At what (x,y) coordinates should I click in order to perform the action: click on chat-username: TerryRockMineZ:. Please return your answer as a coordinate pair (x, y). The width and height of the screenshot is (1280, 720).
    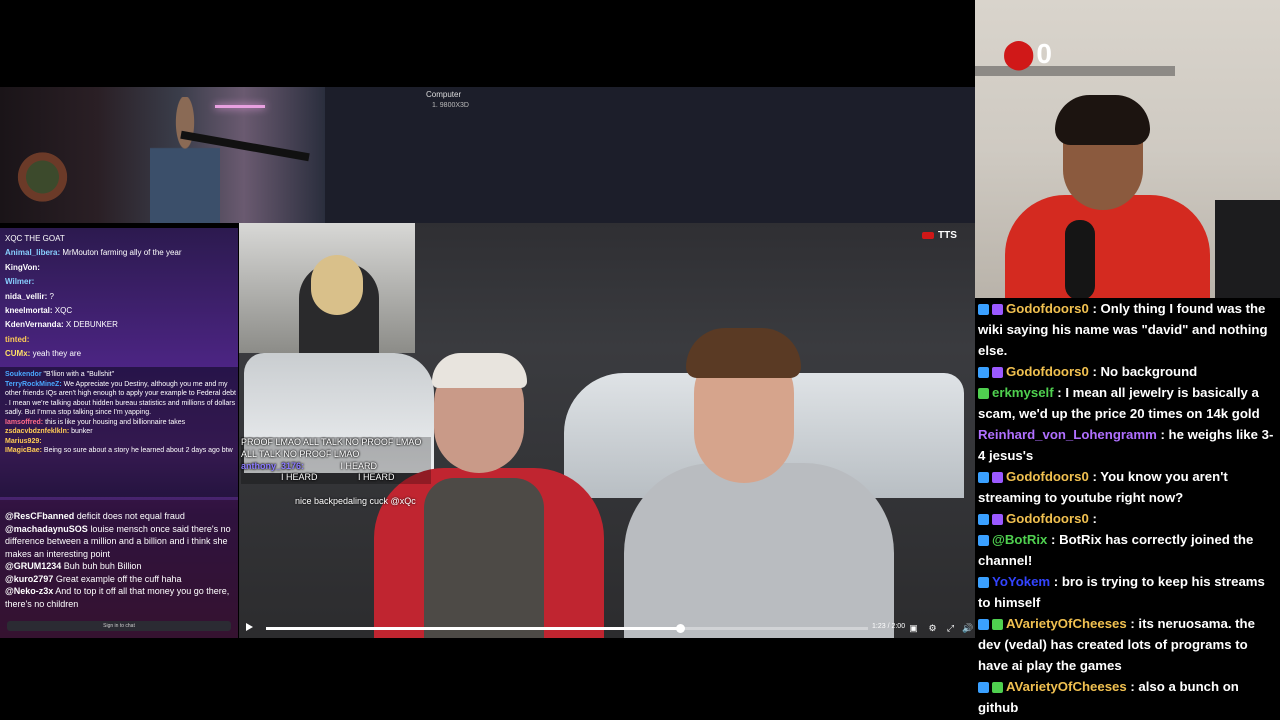
    Looking at the image, I should click on (33, 384).